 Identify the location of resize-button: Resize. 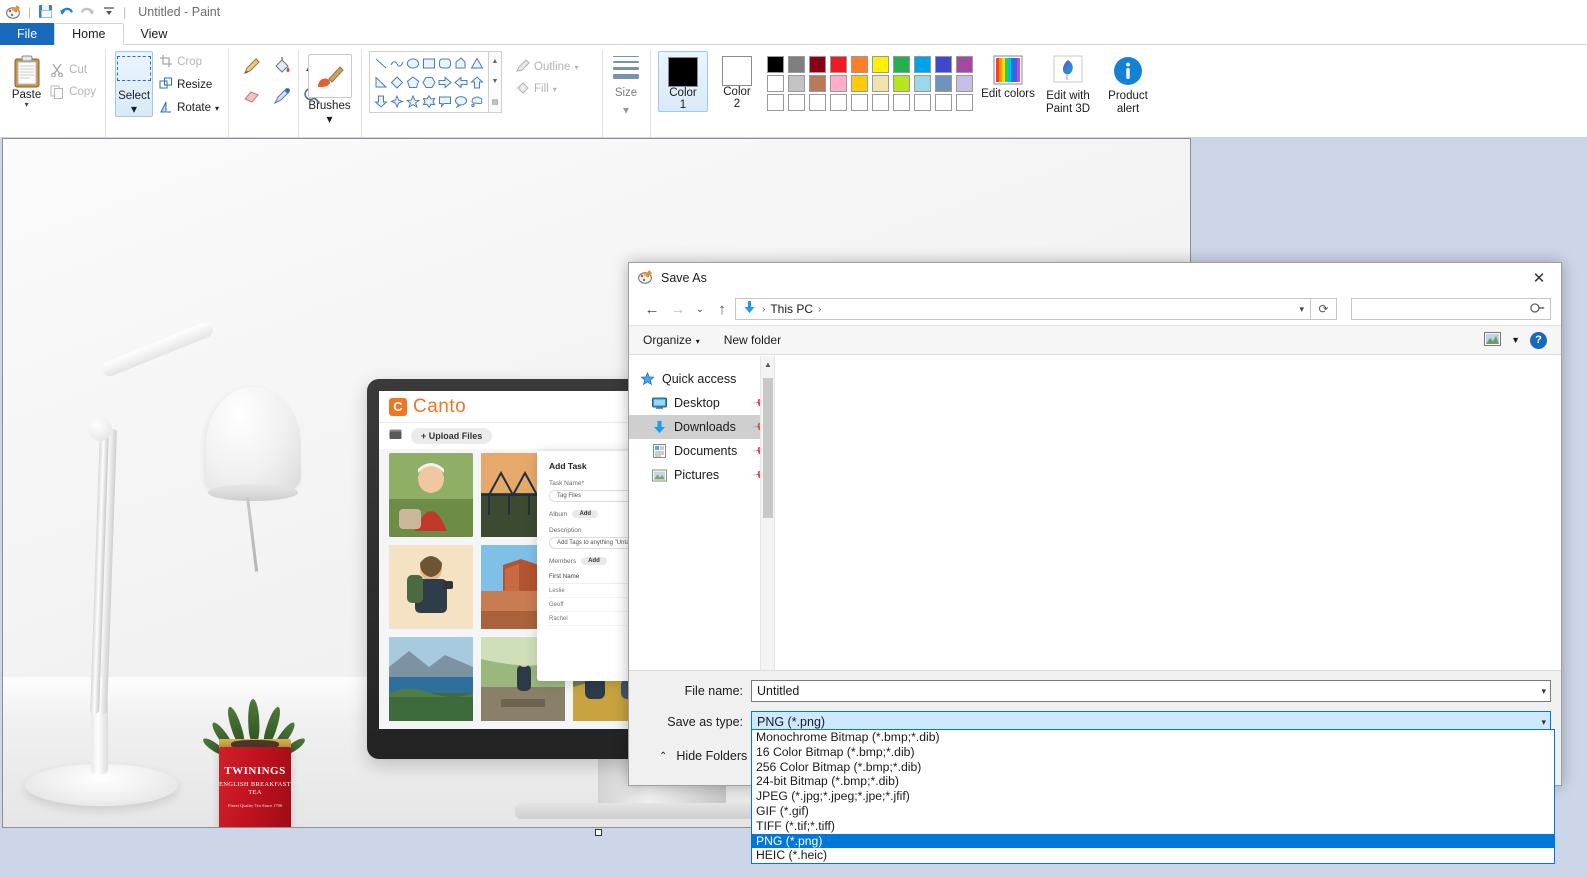
(189, 85).